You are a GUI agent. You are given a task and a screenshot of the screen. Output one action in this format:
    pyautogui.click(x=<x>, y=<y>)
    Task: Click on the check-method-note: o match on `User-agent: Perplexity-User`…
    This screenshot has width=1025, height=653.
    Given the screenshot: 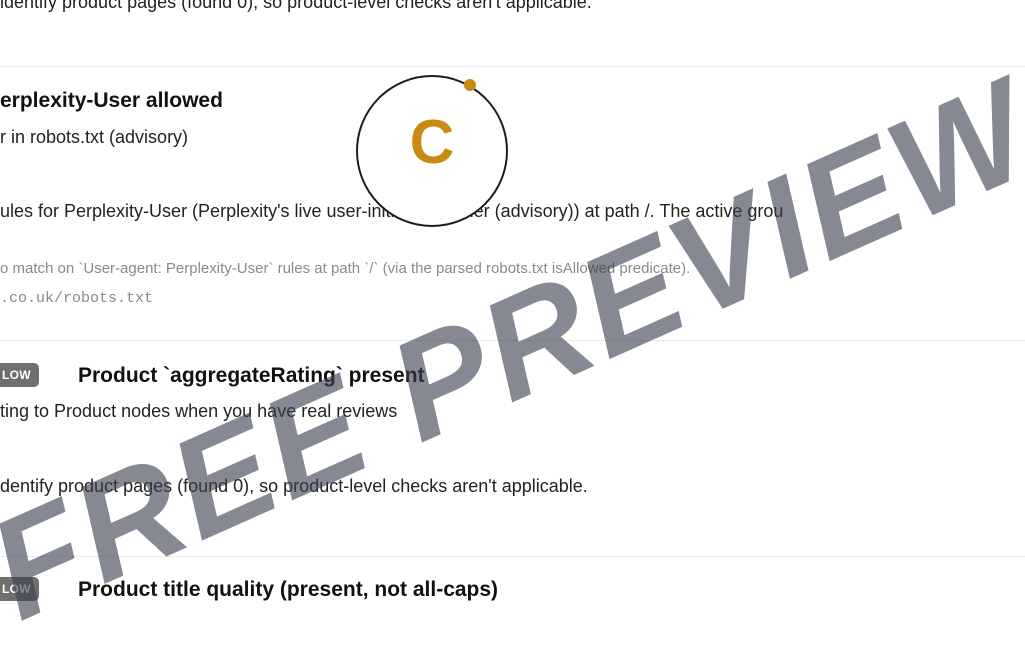 What is the action you would take?
    pyautogui.click(x=345, y=268)
    